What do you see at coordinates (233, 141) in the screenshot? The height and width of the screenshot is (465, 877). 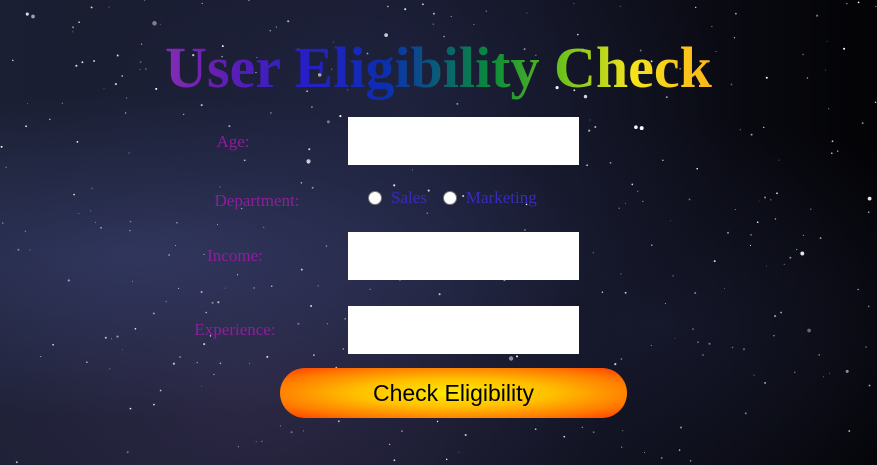 I see `age-label: Age:` at bounding box center [233, 141].